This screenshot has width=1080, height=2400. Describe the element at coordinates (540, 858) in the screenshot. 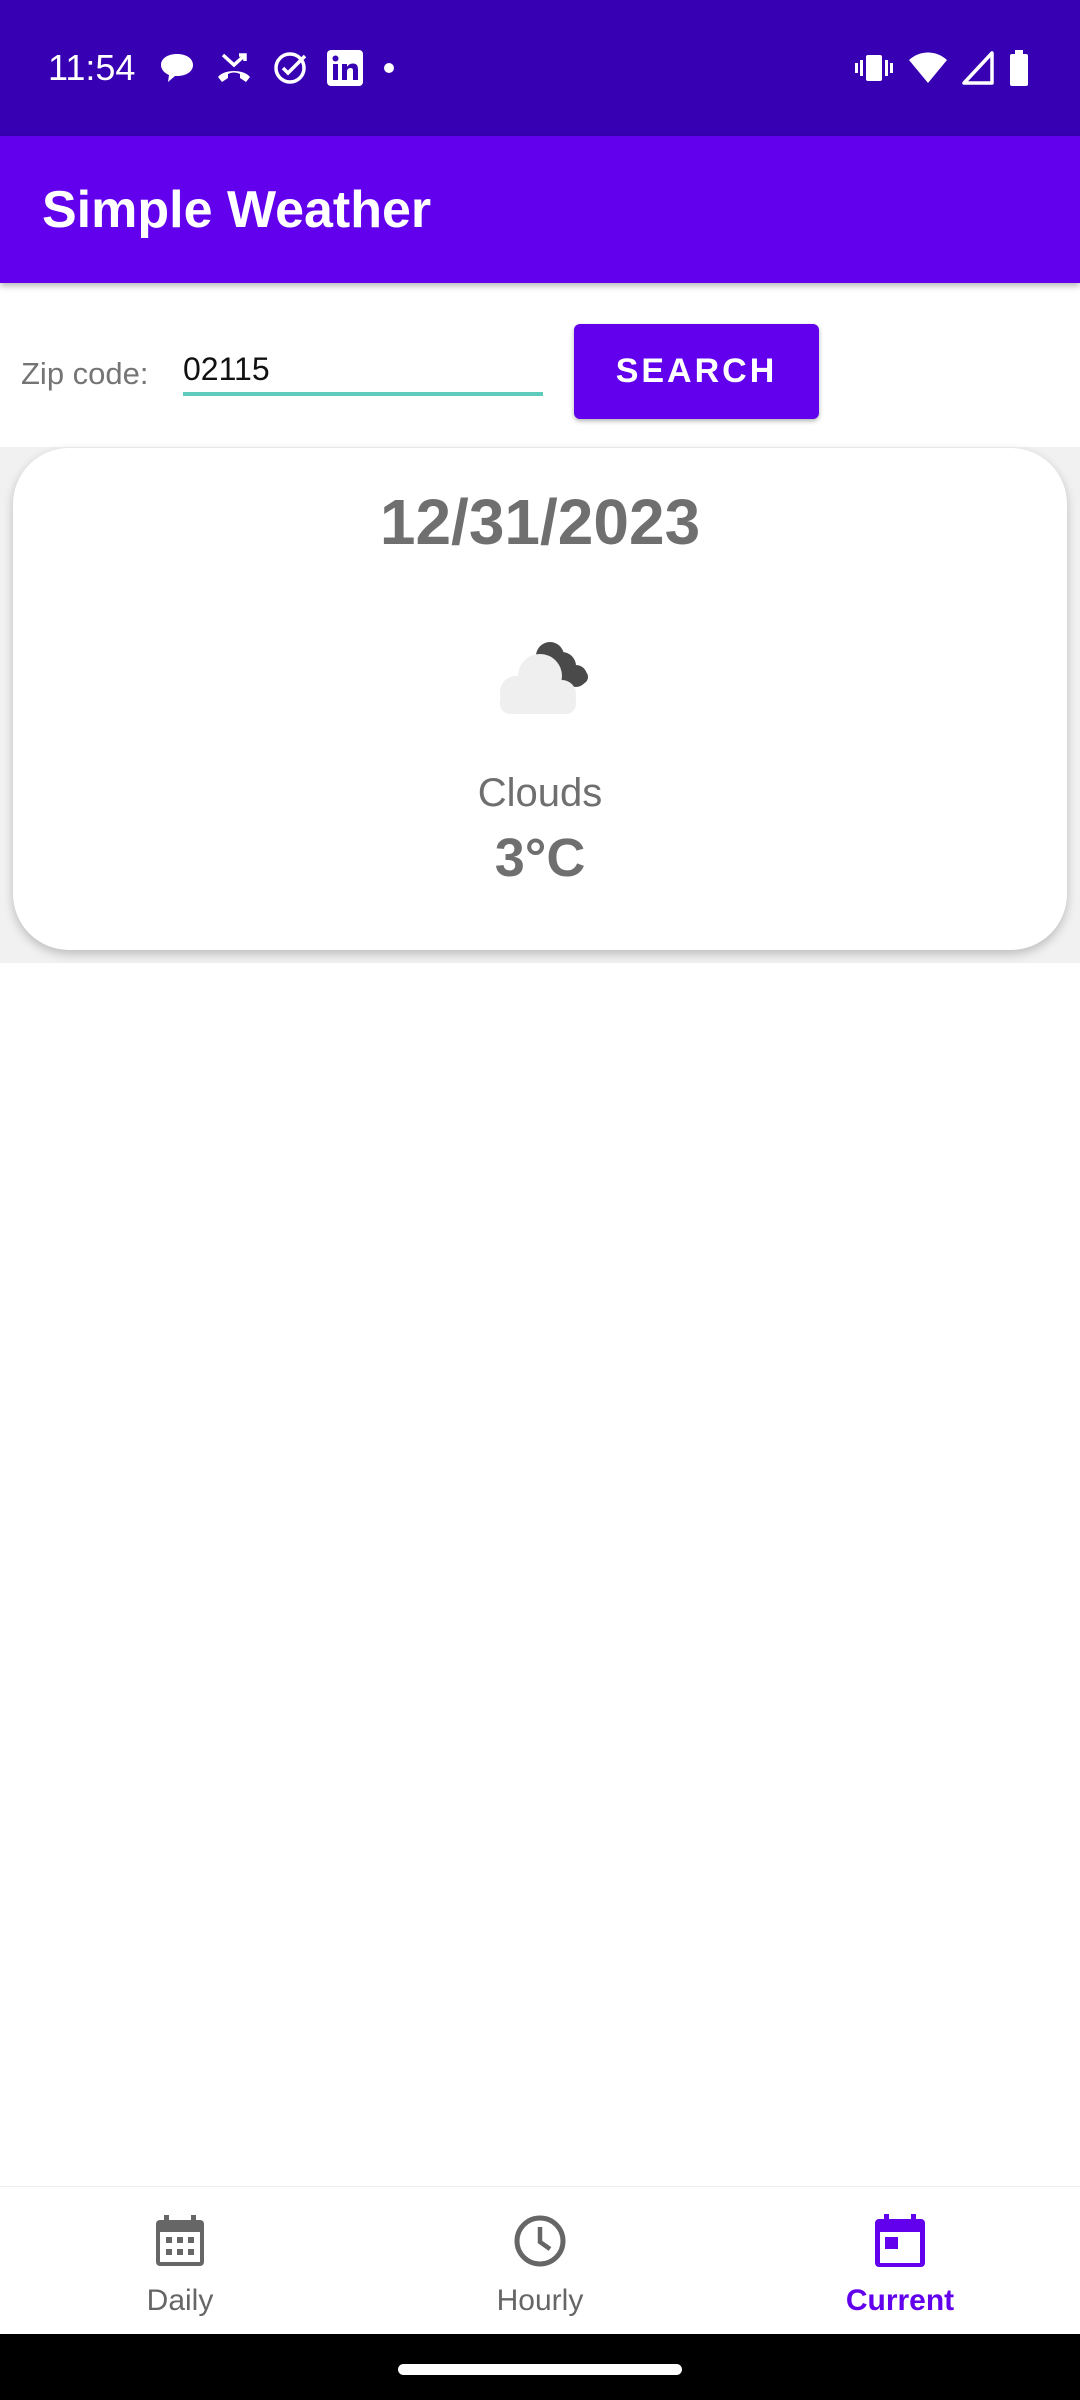

I see `weather-temperature: 3°C` at that location.